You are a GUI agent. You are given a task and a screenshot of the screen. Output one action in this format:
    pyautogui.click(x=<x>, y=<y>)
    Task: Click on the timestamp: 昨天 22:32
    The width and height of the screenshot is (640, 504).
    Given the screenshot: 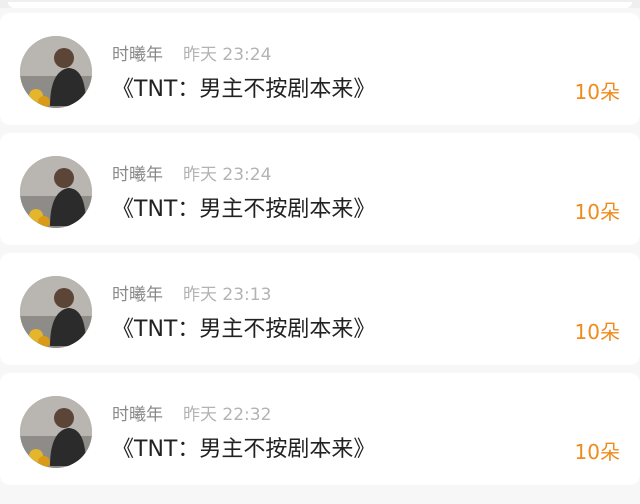 What is the action you would take?
    pyautogui.click(x=227, y=415)
    